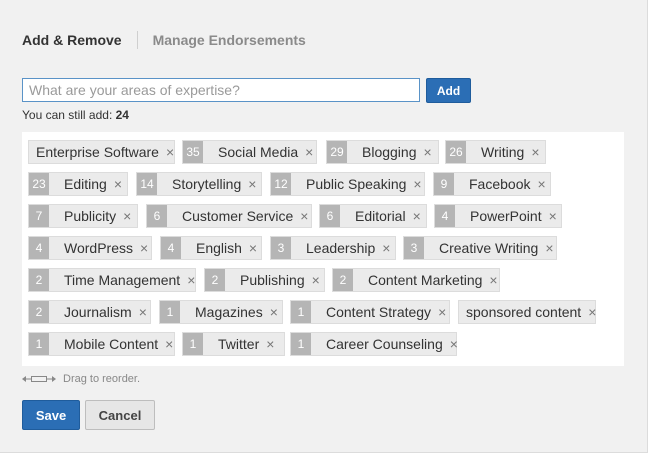 This screenshot has width=648, height=453. I want to click on skill-name: Publicity, so click(90, 216).